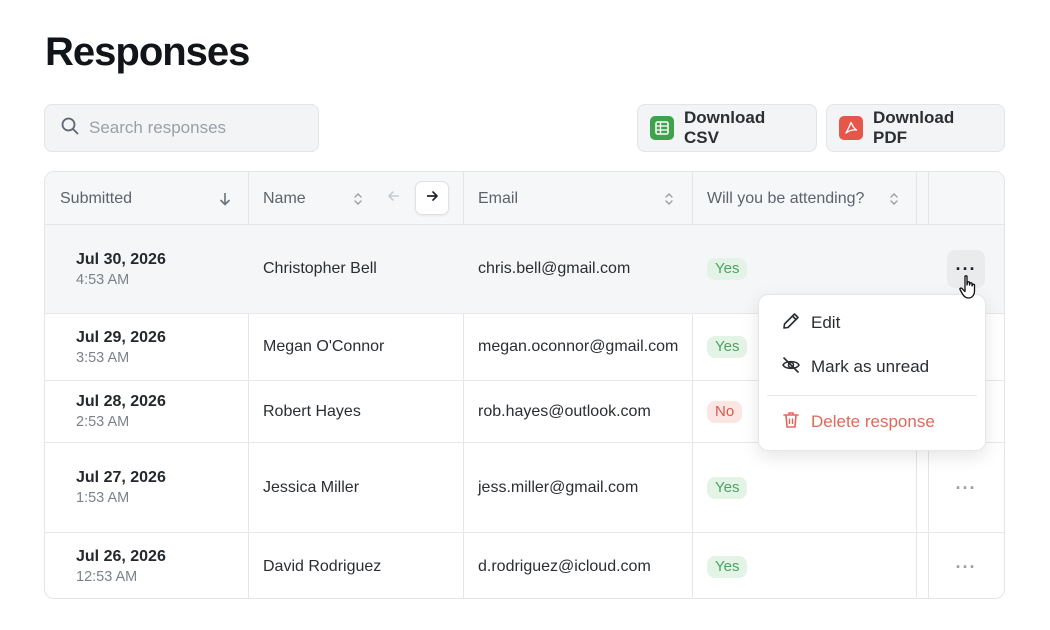  I want to click on spreadsheet-icon, so click(662, 128).